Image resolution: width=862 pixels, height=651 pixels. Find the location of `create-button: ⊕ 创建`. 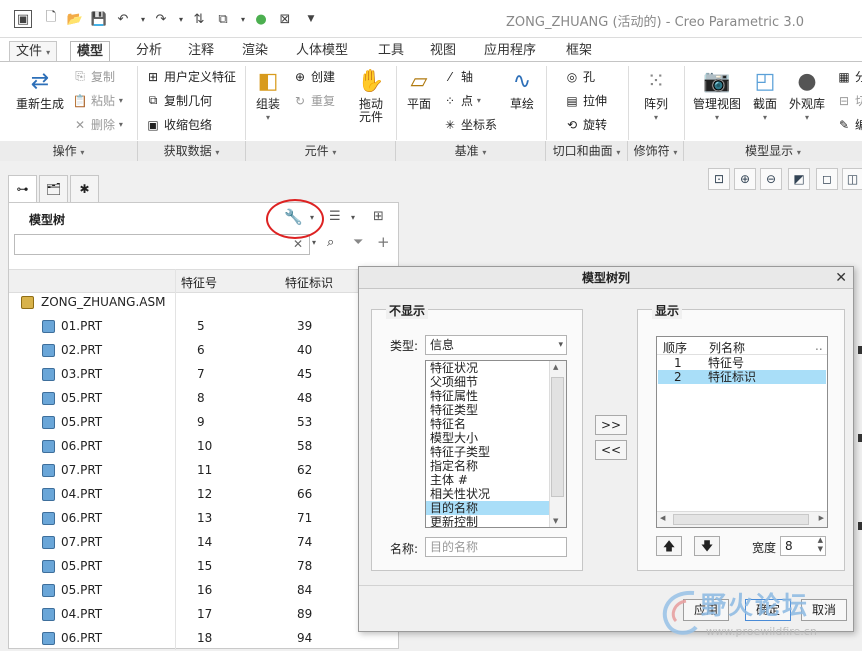

create-button: ⊕ 创建 is located at coordinates (313, 76).